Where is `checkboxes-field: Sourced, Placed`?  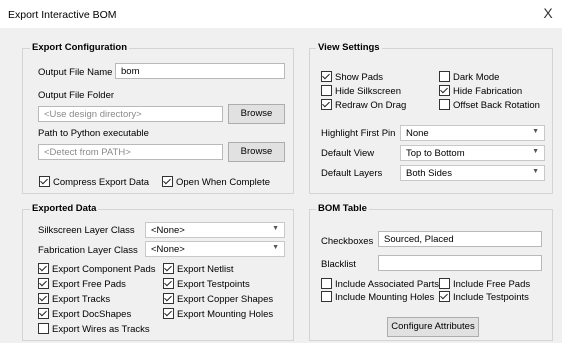 checkboxes-field: Sourced, Placed is located at coordinates (460, 239).